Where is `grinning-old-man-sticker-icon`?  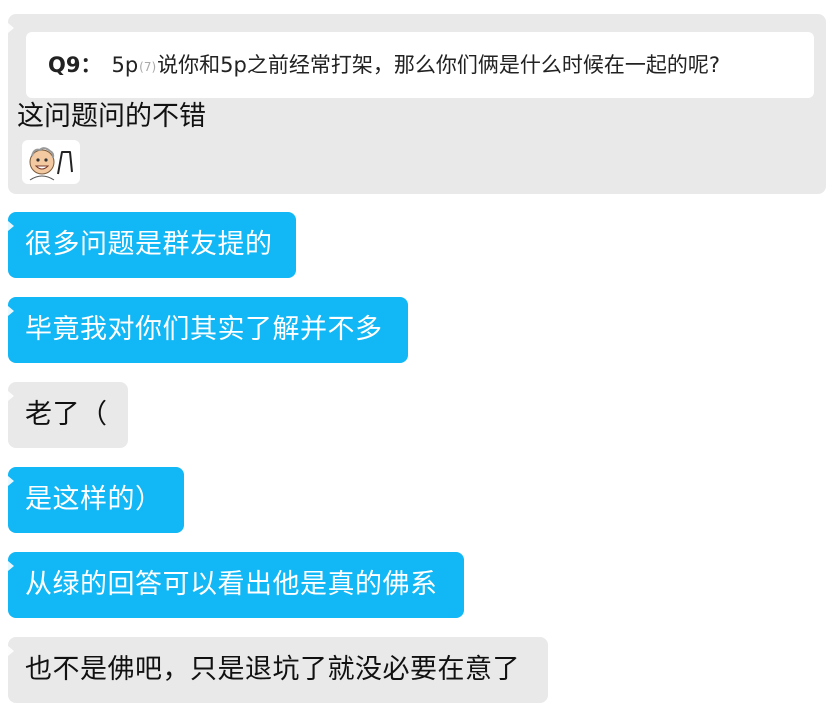
grinning-old-man-sticker-icon is located at coordinates (51, 162).